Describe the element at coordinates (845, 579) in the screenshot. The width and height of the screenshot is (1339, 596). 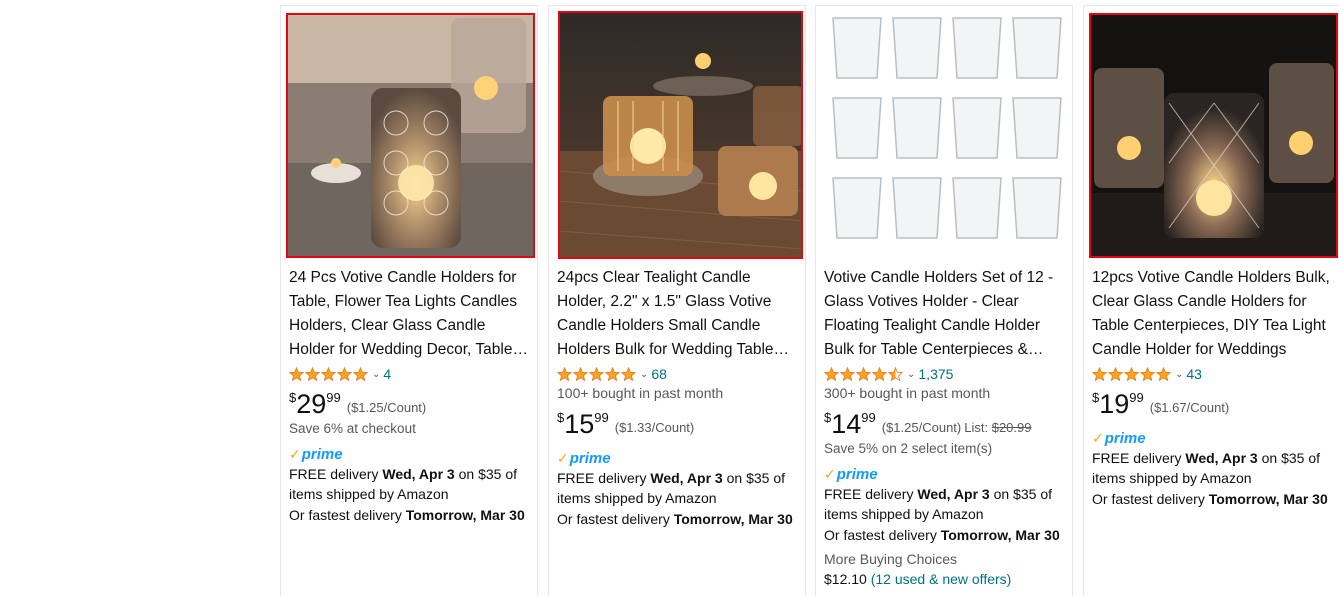
I see `more-price-value: $12.10` at that location.